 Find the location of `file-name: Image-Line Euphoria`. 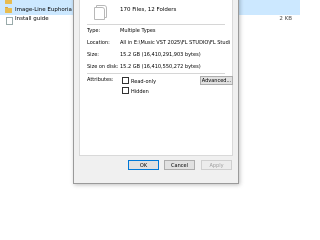

file-name: Image-Line Euphoria is located at coordinates (43, 10).